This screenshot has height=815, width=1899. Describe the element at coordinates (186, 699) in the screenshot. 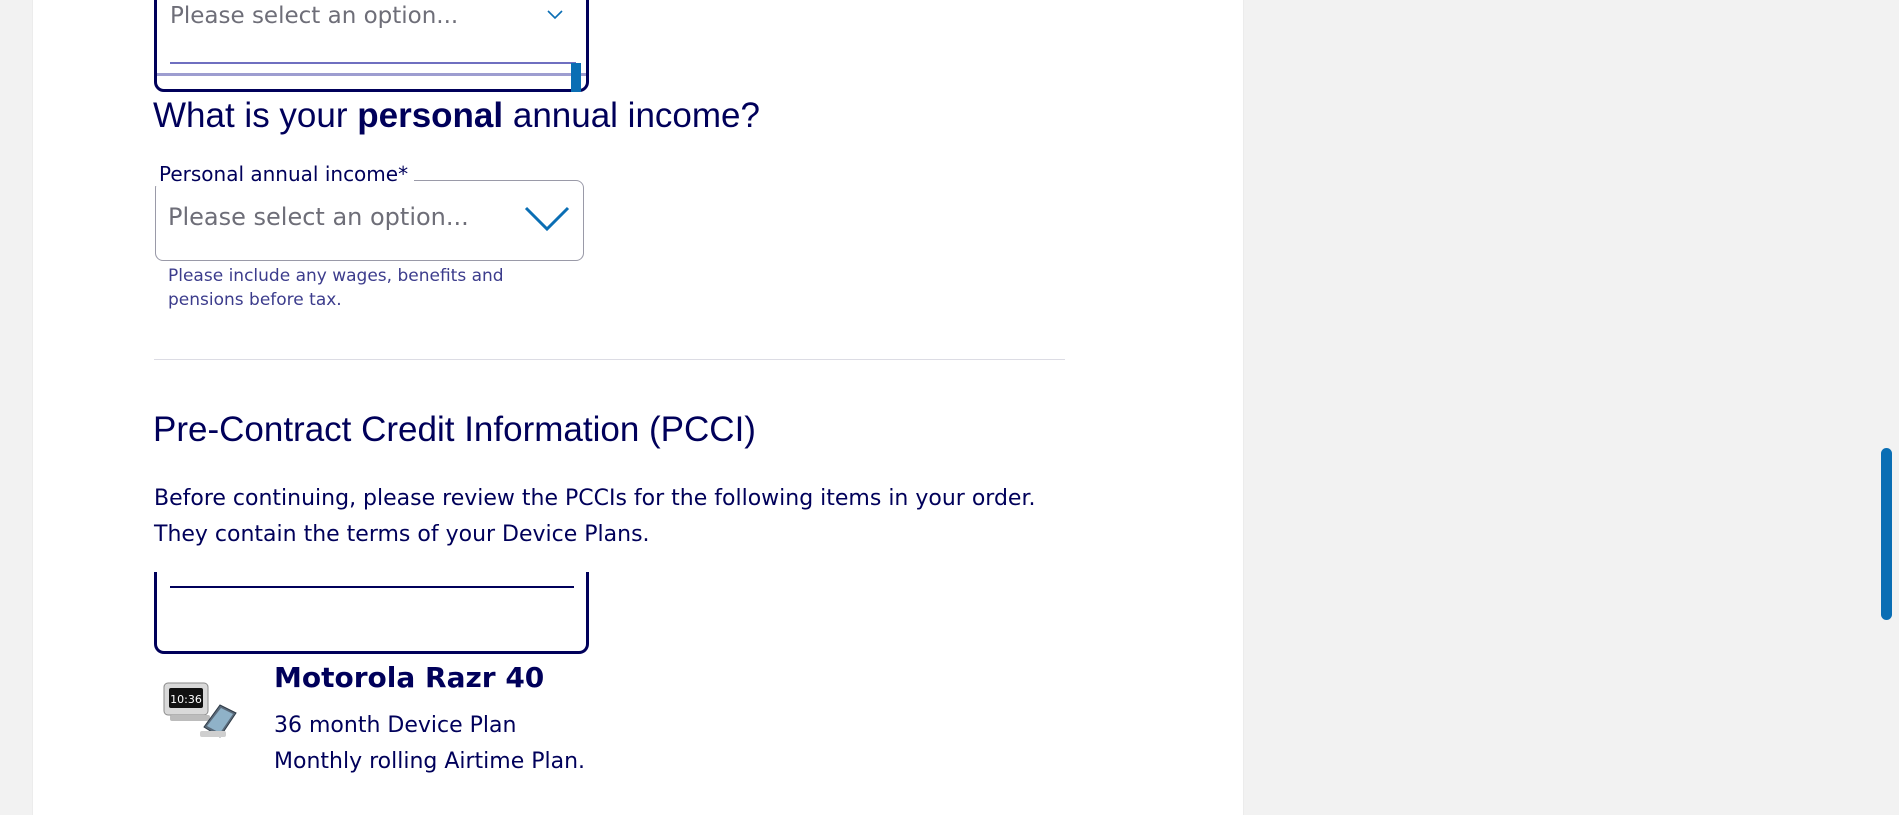

I see `product-image-clock: 10:36` at that location.